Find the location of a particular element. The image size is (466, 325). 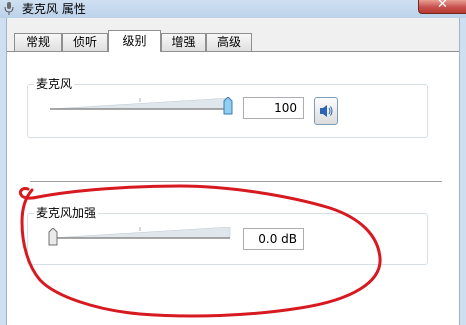

microphone-level-input: 100 is located at coordinates (273, 108).